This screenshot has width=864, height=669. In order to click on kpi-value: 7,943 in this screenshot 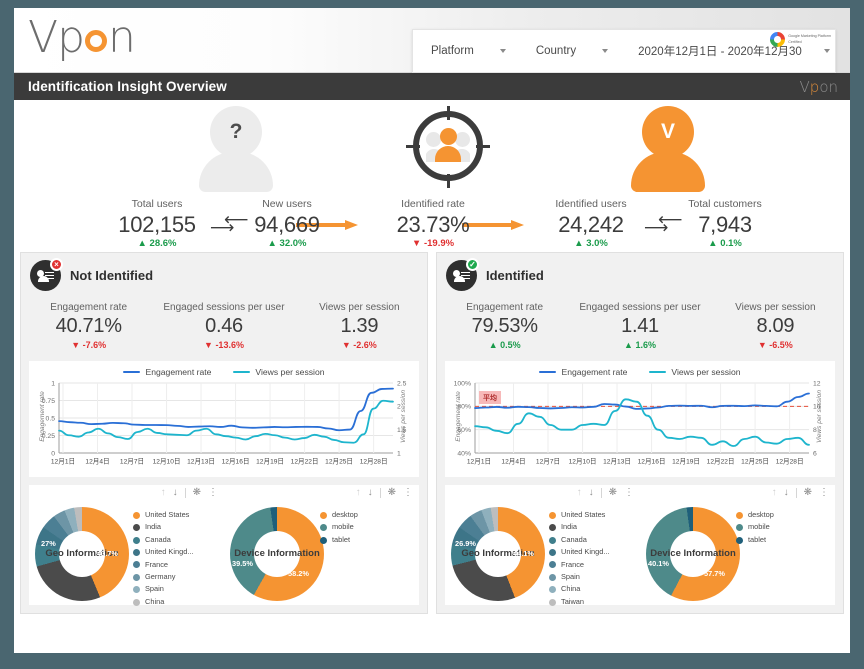, I will do `click(725, 224)`.